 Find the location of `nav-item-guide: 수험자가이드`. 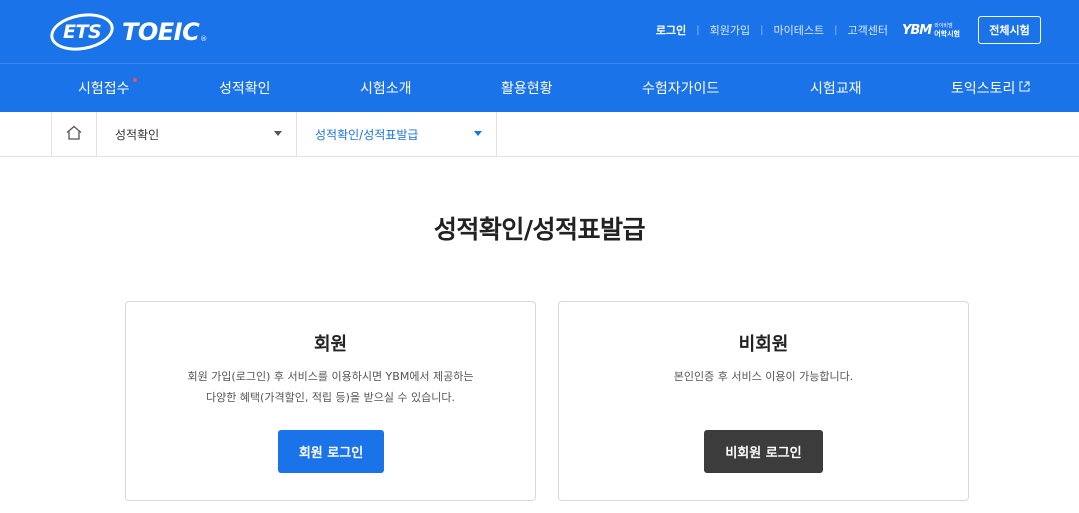

nav-item-guide: 수험자가이드 is located at coordinates (680, 88).